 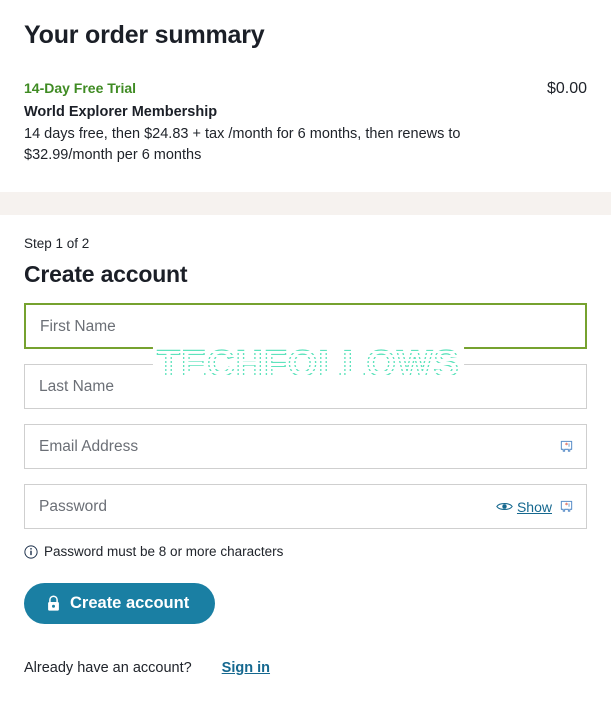 What do you see at coordinates (246, 668) in the screenshot?
I see `signin-link: Sign in` at bounding box center [246, 668].